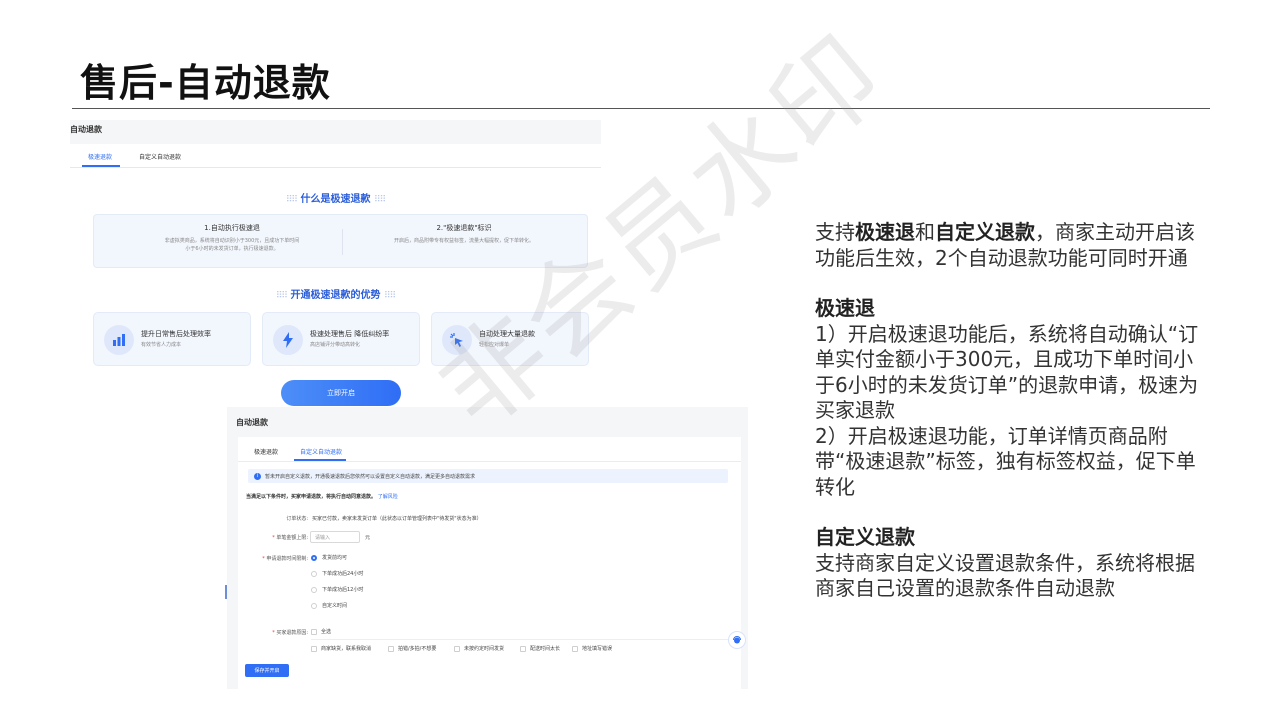  Describe the element at coordinates (335, 132) in the screenshot. I see `page-header: 自动退款` at that location.